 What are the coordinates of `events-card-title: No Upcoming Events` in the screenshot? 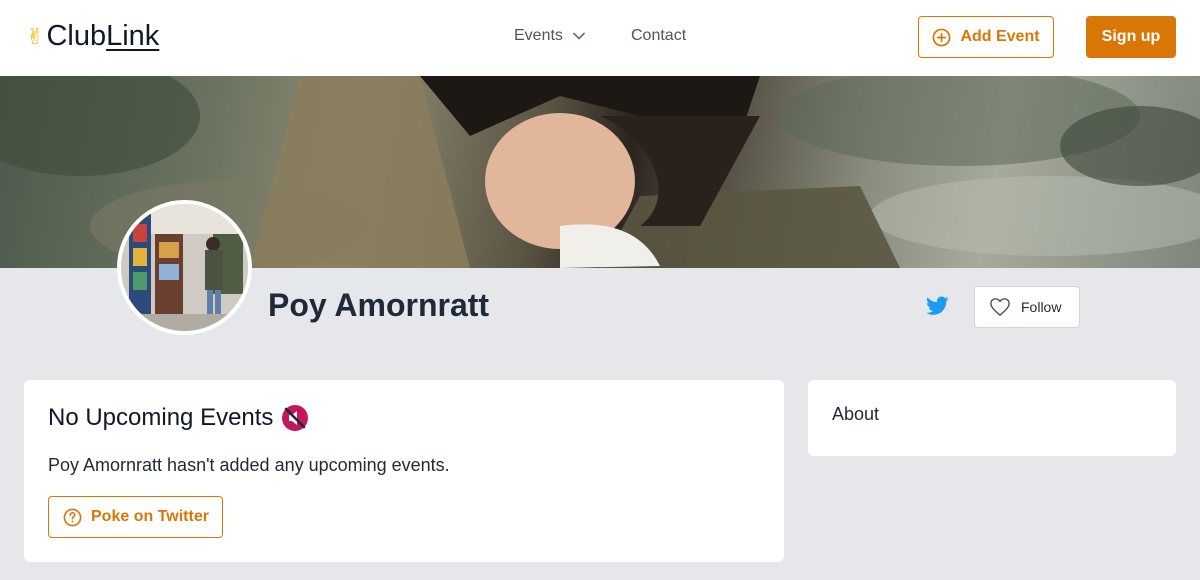 It's located at (178, 418).